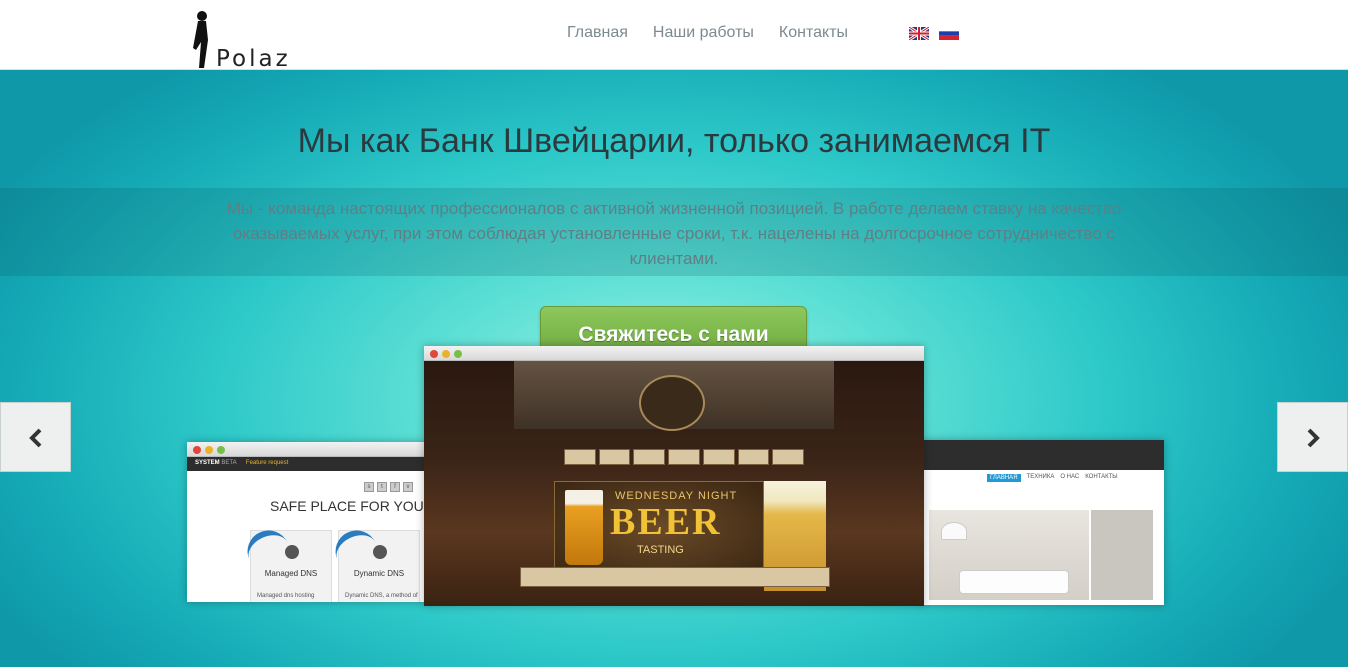 Image resolution: width=1348 pixels, height=667 pixels. I want to click on chevron-right-icon, so click(1313, 438).